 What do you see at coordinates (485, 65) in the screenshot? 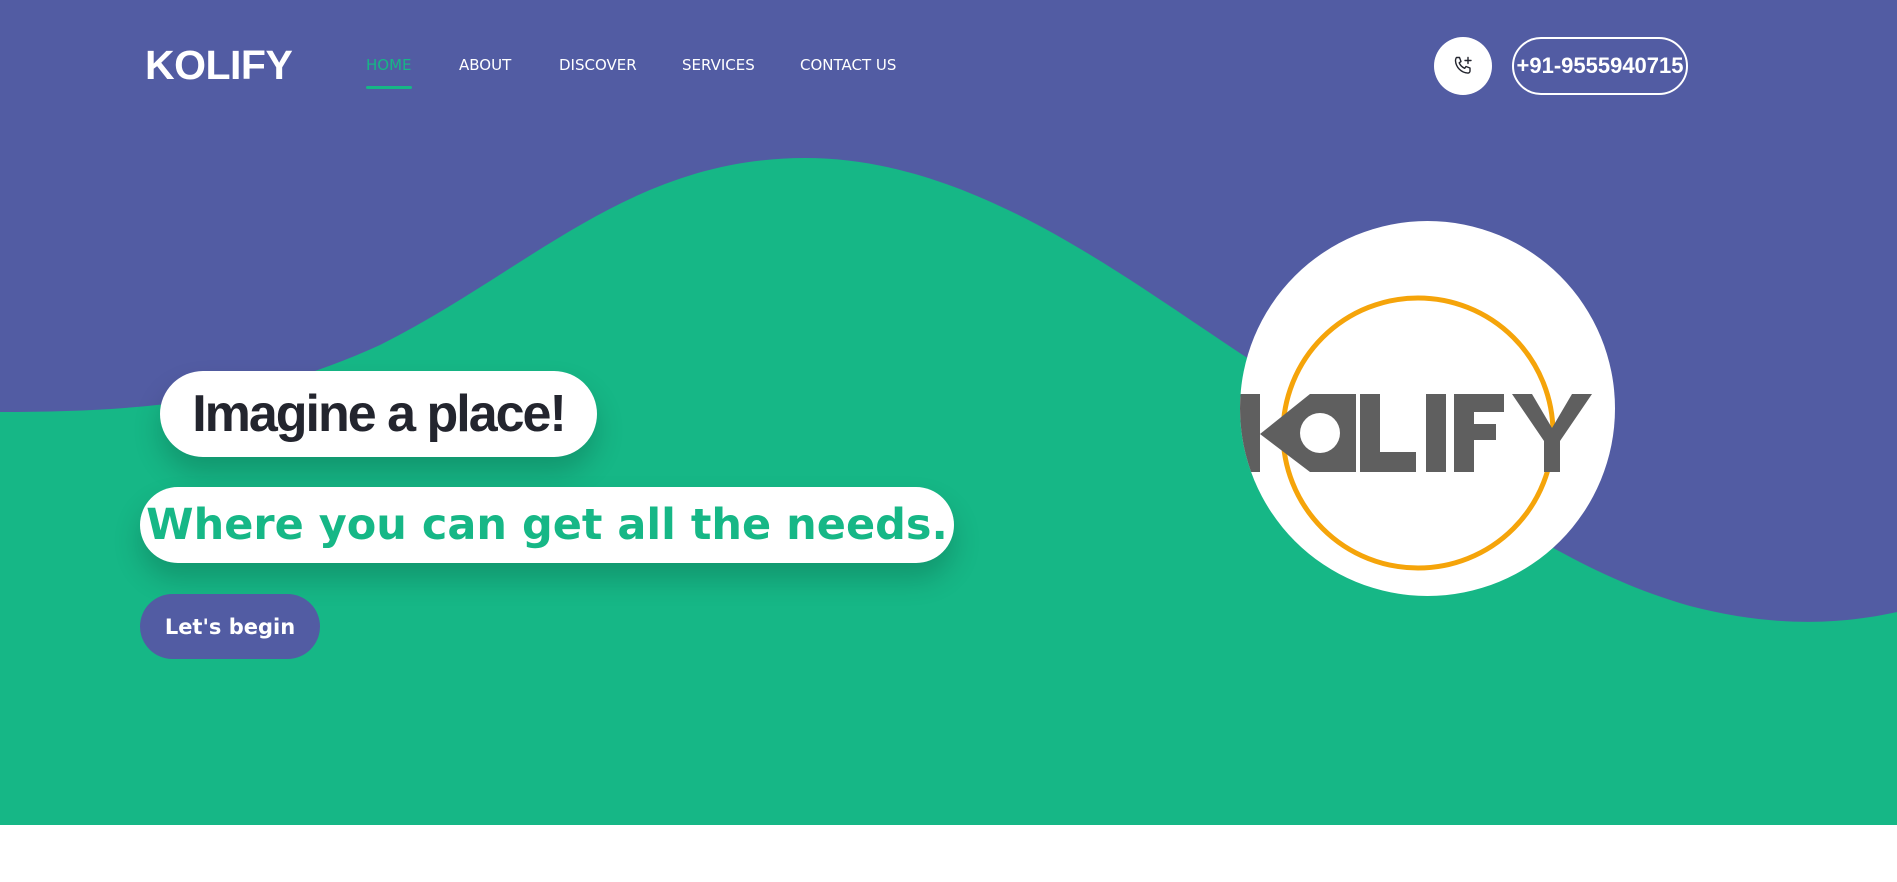
I see `nav-item-about: ABOUT` at bounding box center [485, 65].